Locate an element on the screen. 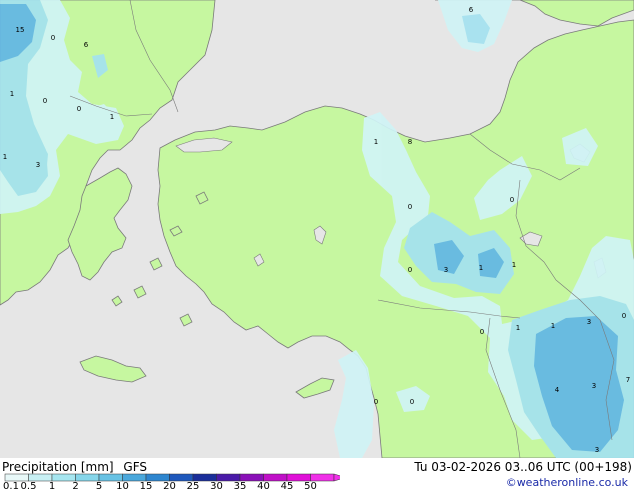 The image size is (634, 492). colorbar-swatches is located at coordinates (172, 477).